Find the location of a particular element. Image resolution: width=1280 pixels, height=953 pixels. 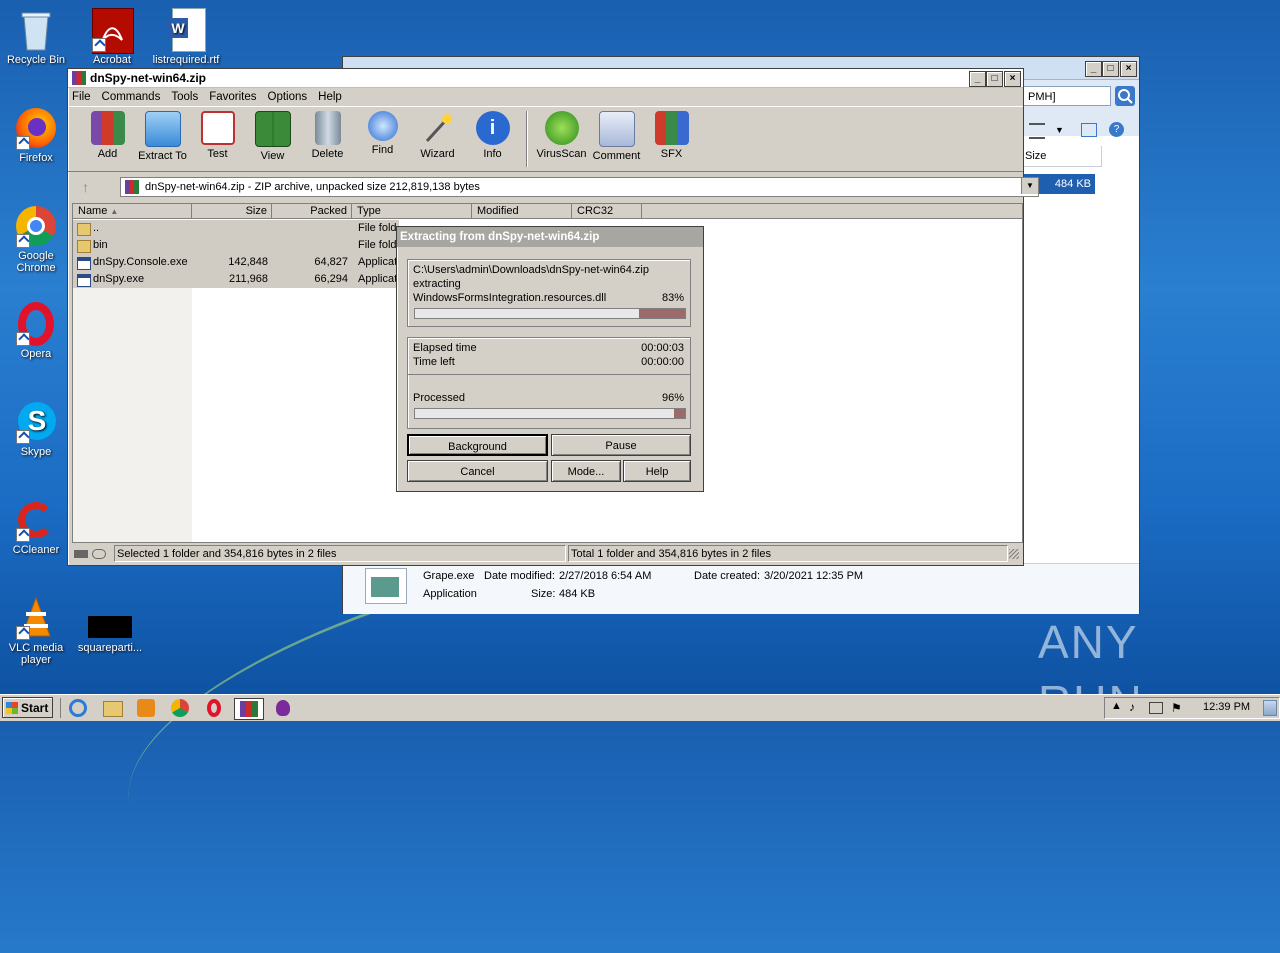

opera-taskbar-icon is located at coordinates (215, 708).